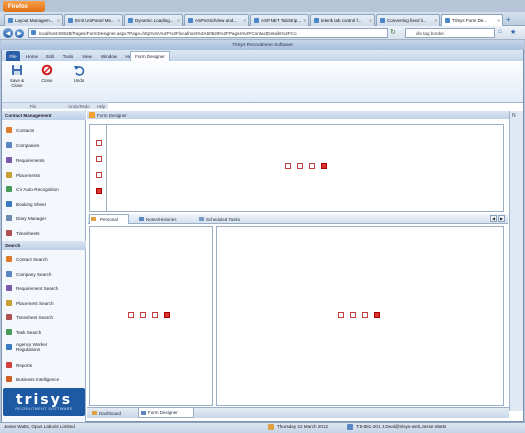  I want to click on sidebar-item-agency-worker-regulations: Agency Worker Regulations, so click(36, 347).